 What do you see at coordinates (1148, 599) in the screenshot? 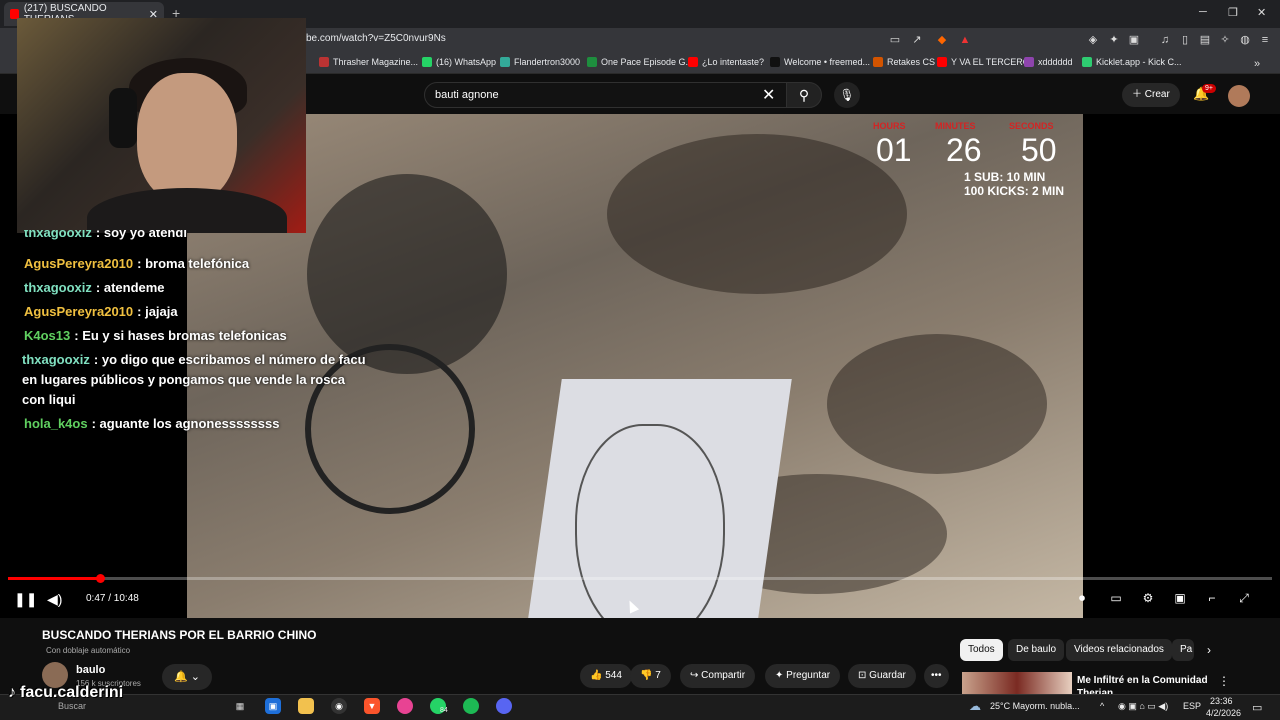
I see `settings-gear-icon: ⚙` at bounding box center [1148, 599].